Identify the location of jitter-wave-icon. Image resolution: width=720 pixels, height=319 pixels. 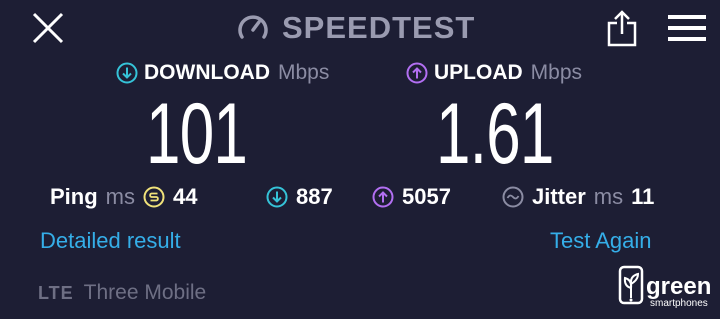
(513, 197).